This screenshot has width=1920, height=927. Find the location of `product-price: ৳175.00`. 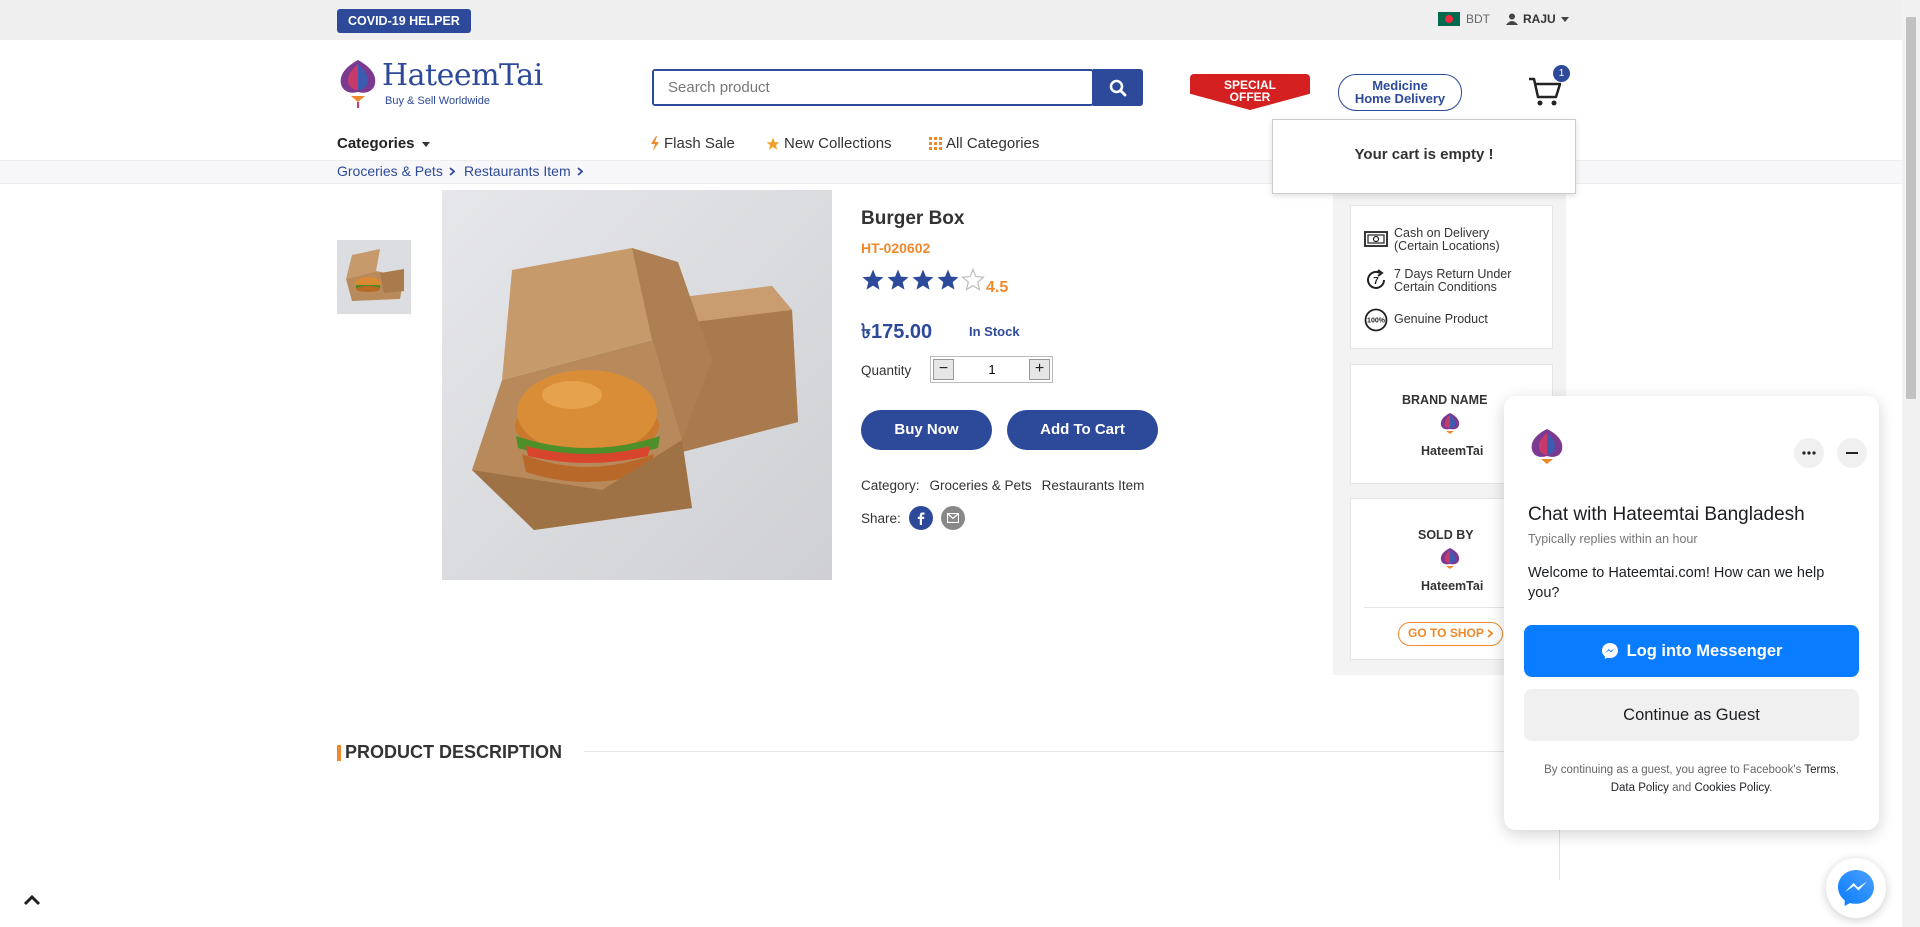

product-price: ৳175.00 is located at coordinates (897, 332).